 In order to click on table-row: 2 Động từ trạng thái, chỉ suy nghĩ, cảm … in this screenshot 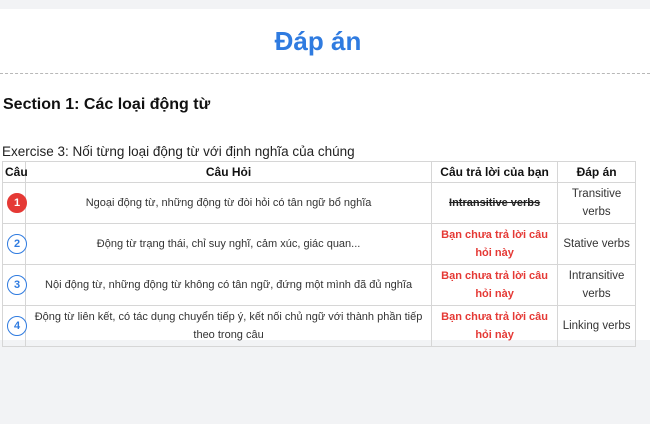, I will do `click(318, 244)`.